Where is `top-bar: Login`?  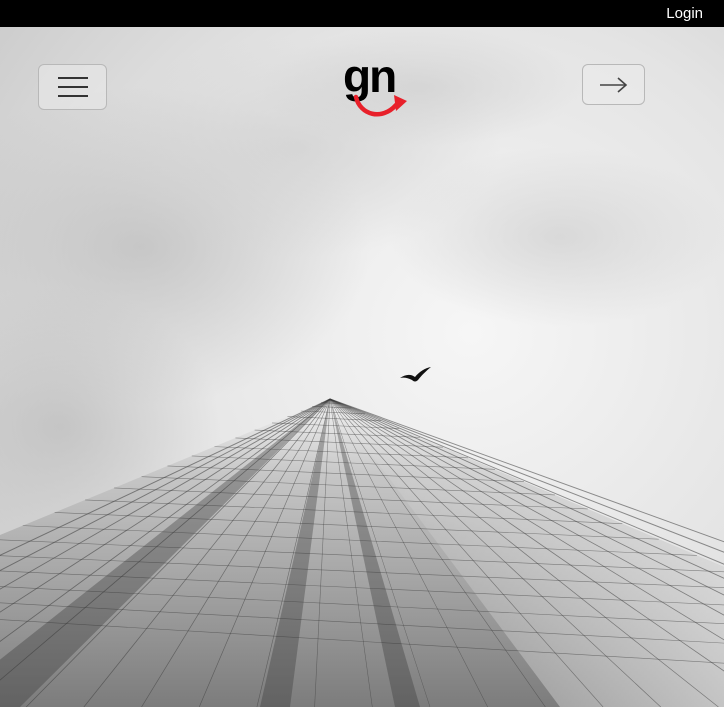
top-bar: Login is located at coordinates (362, 13).